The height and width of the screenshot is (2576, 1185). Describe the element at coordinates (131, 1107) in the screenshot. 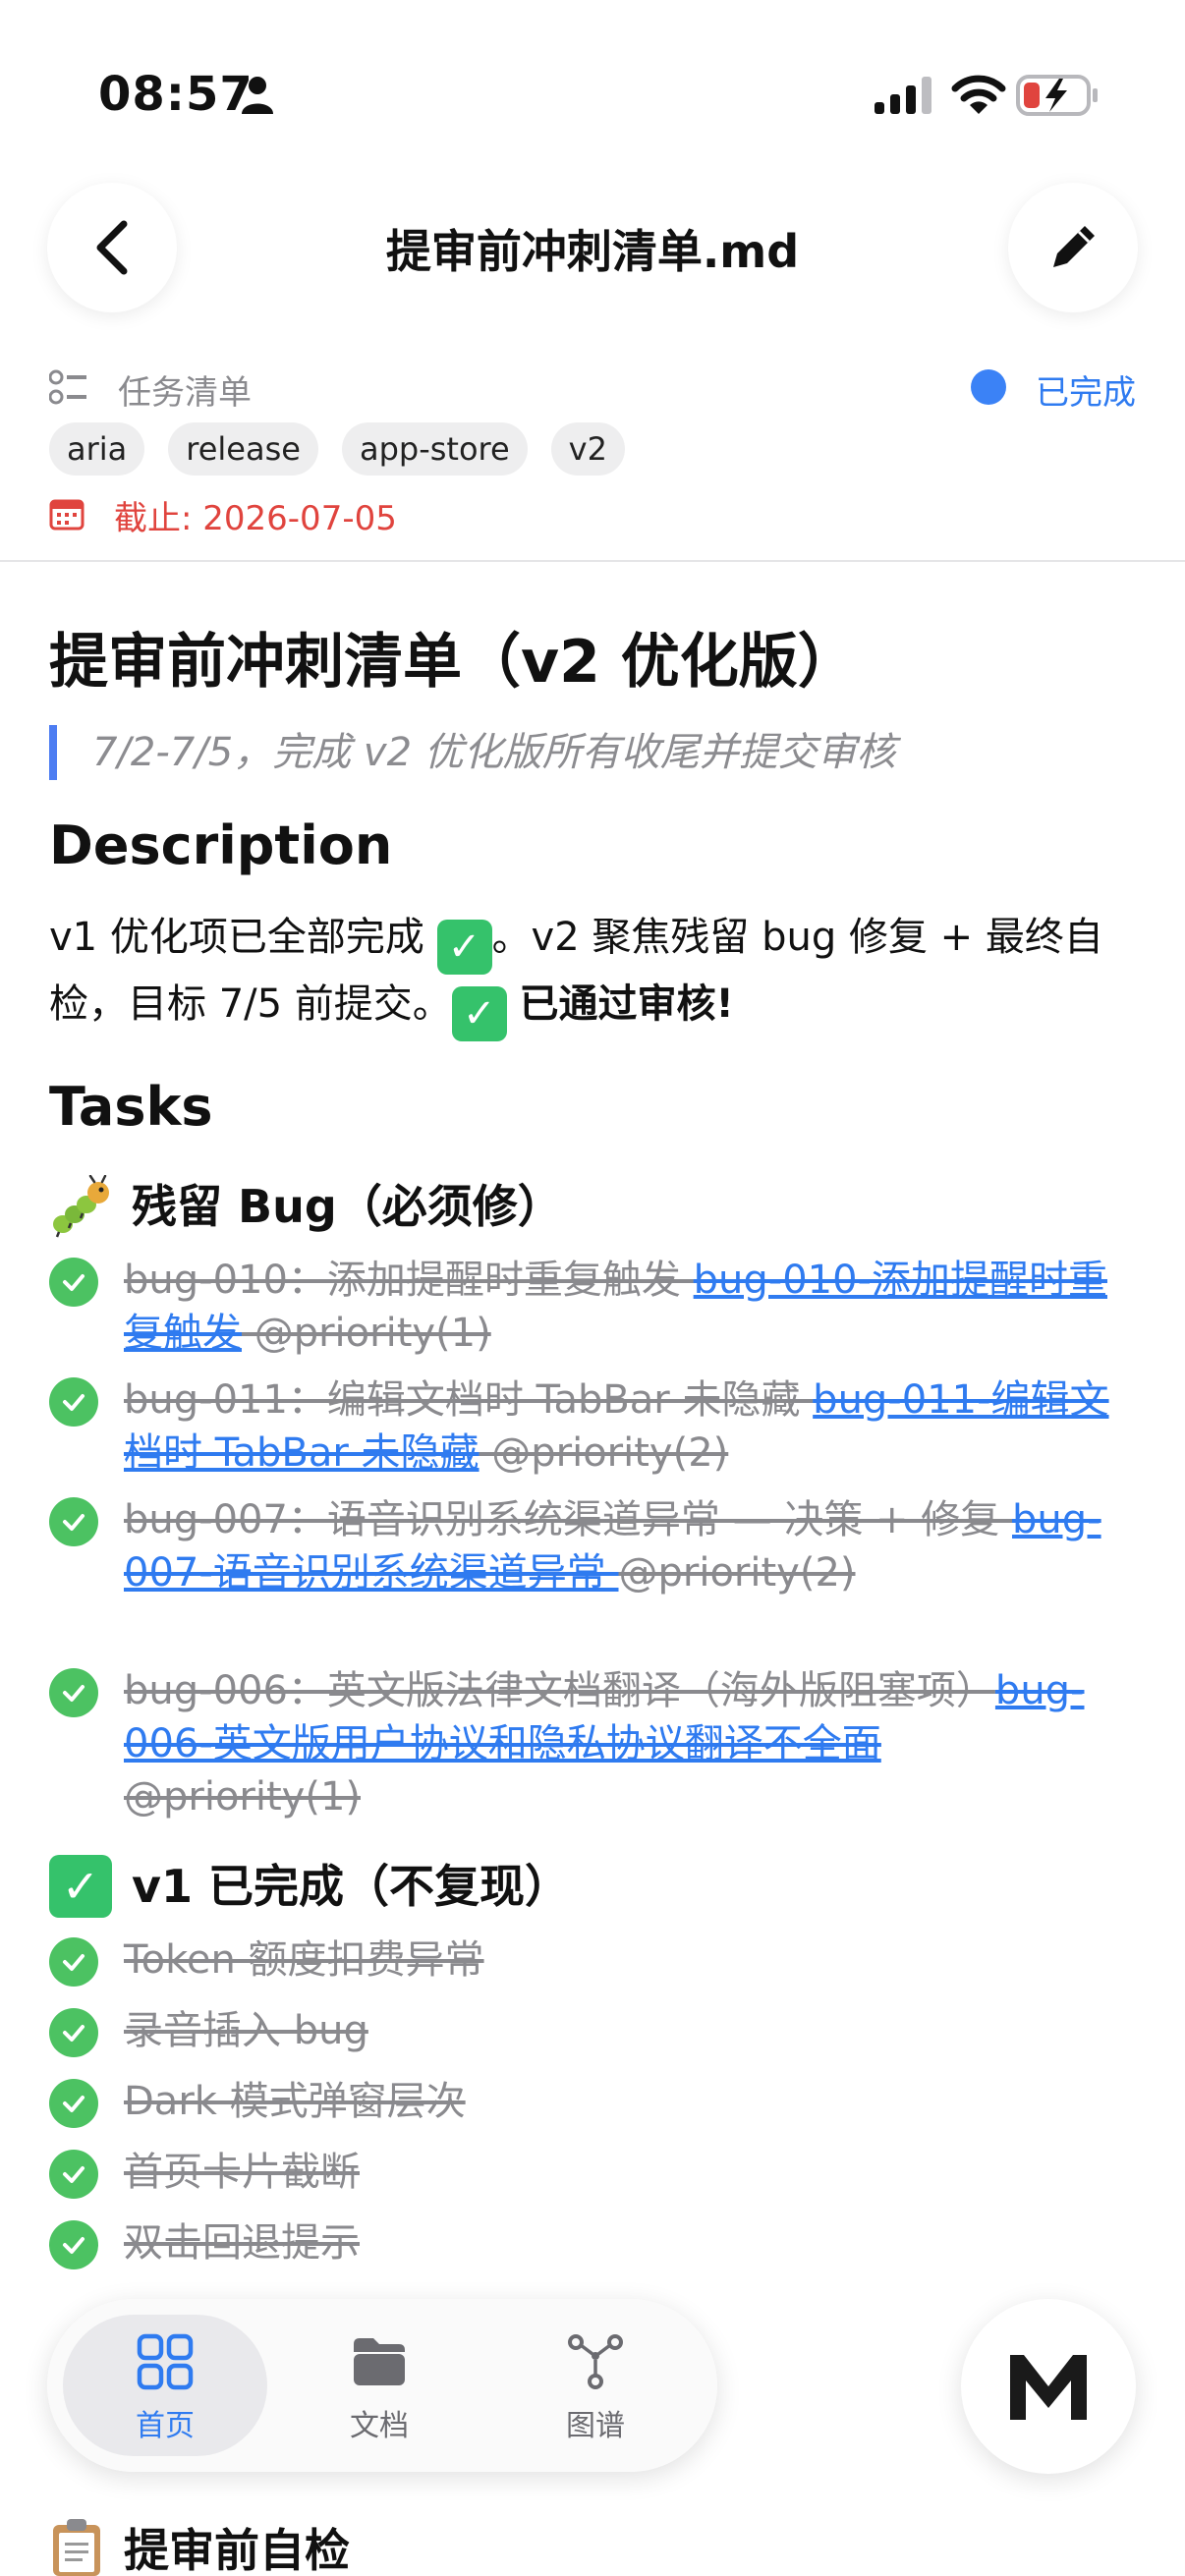

I see `tasks-heading: Tasks` at that location.